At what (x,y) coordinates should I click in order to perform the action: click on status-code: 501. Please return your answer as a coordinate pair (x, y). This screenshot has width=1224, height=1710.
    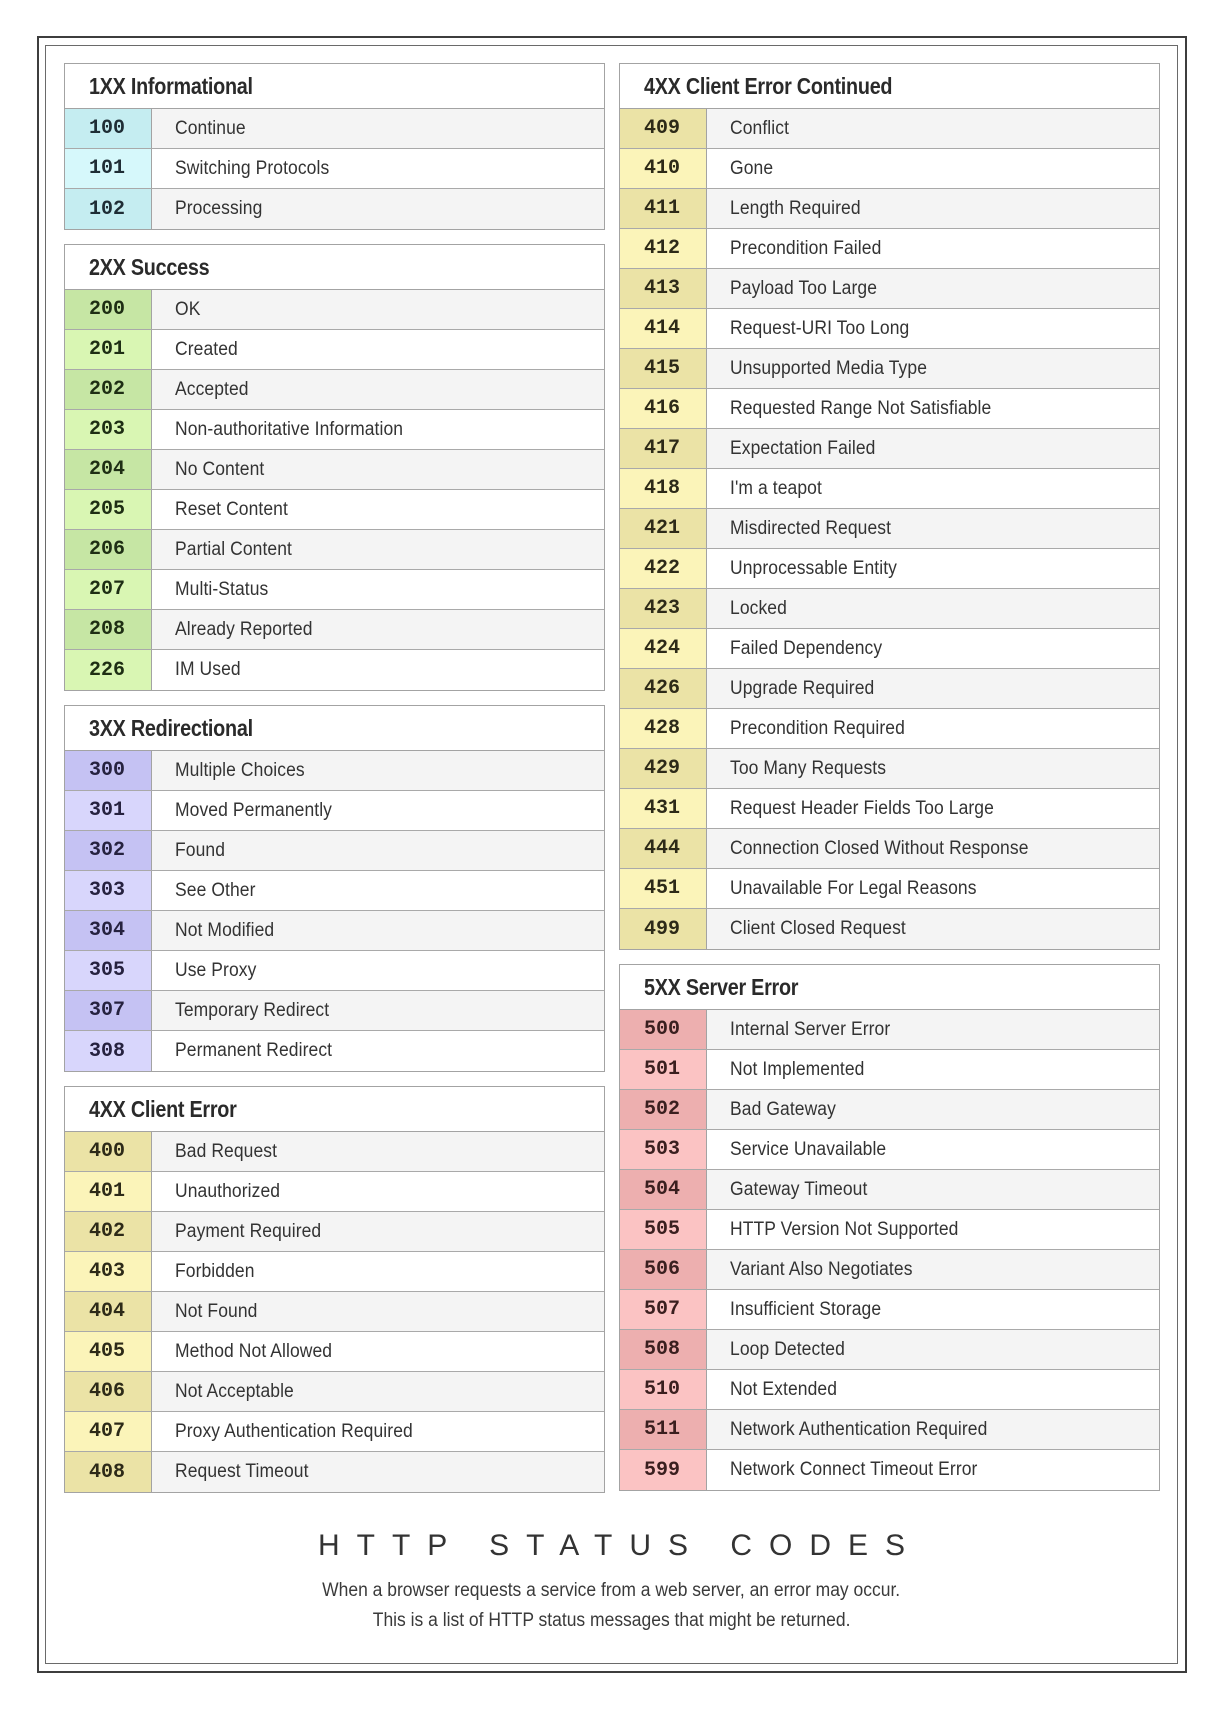
    Looking at the image, I should click on (663, 1069).